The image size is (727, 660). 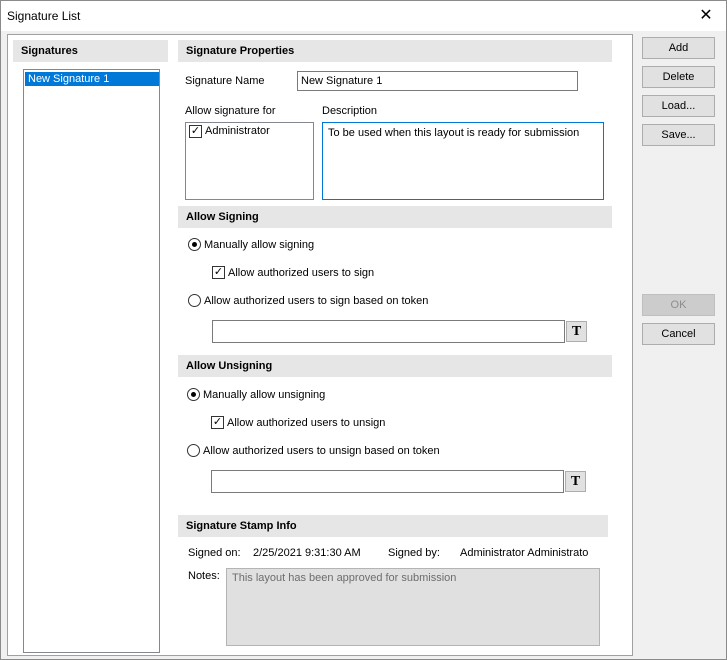 I want to click on signing-token-input, so click(x=388, y=331).